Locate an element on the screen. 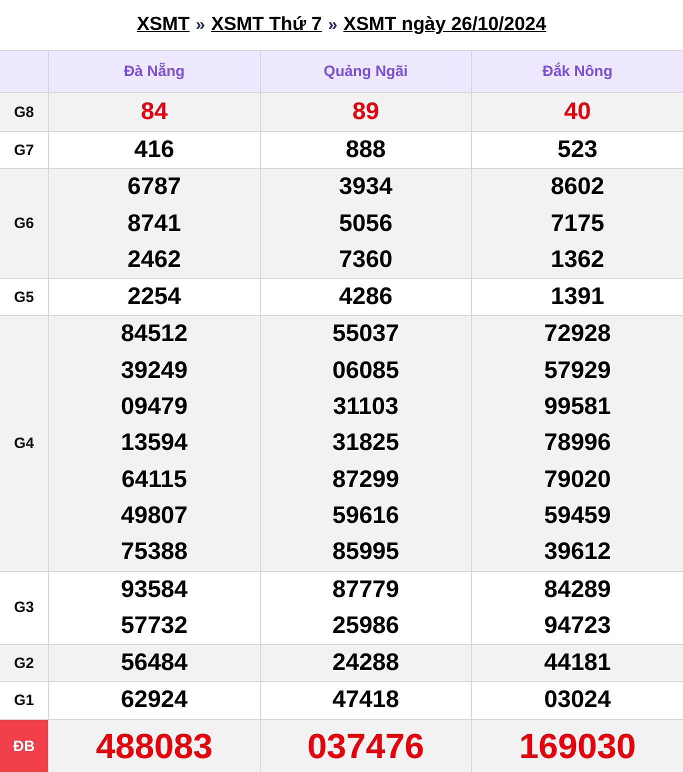  result-number: 03024 is located at coordinates (577, 700).